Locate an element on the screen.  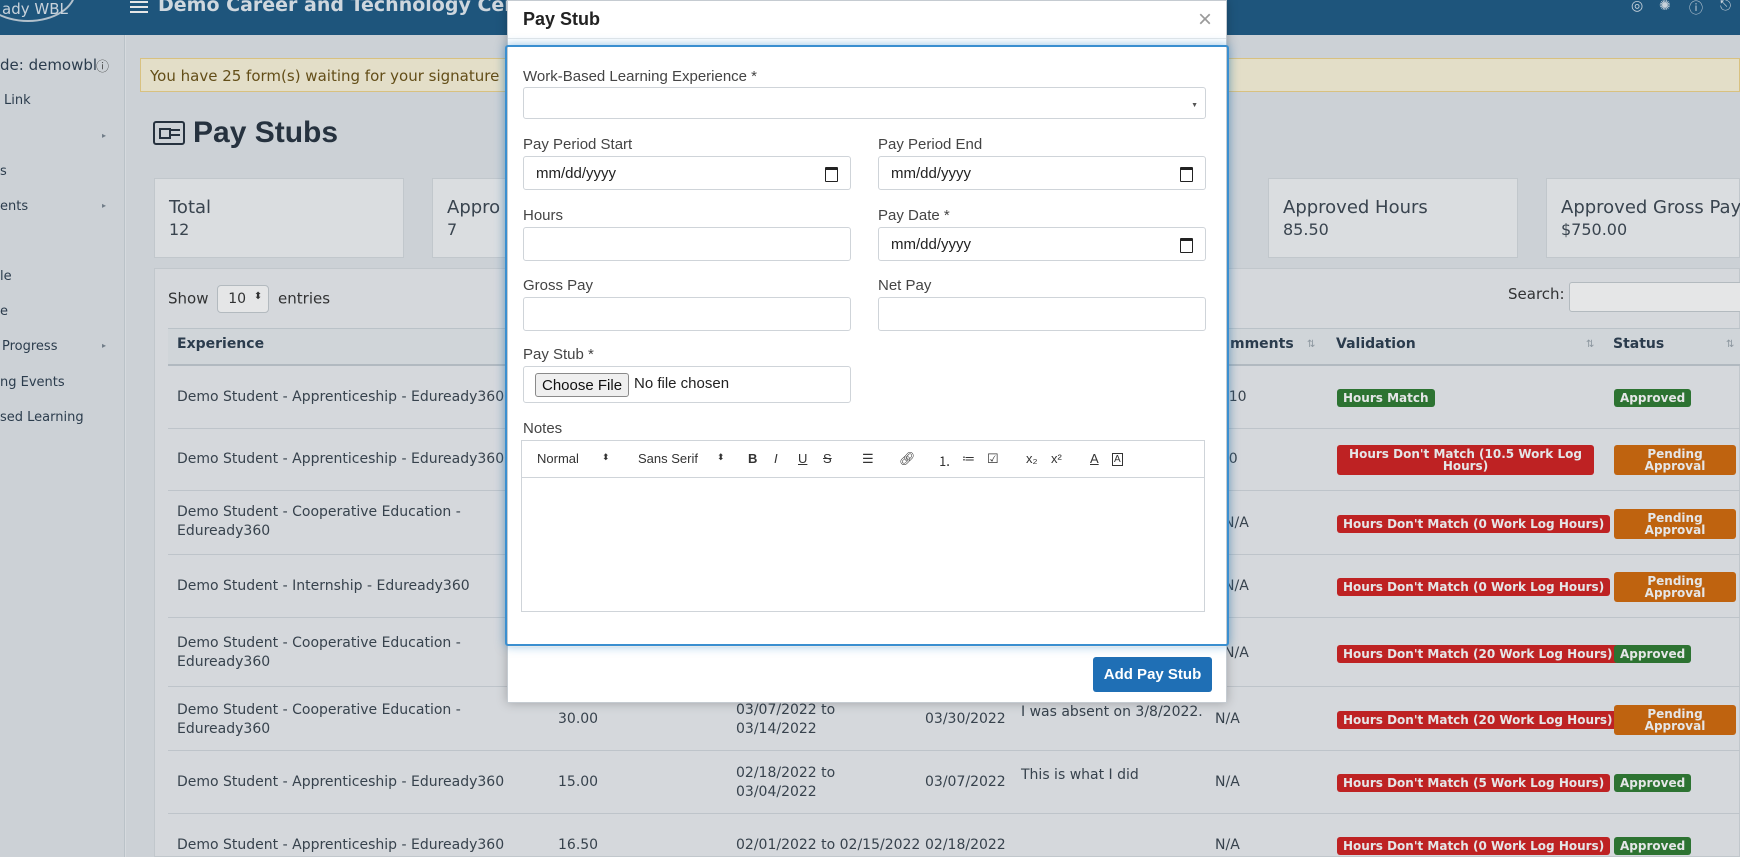
pay-stub-file-input: Choose File No file chosen is located at coordinates (687, 384).